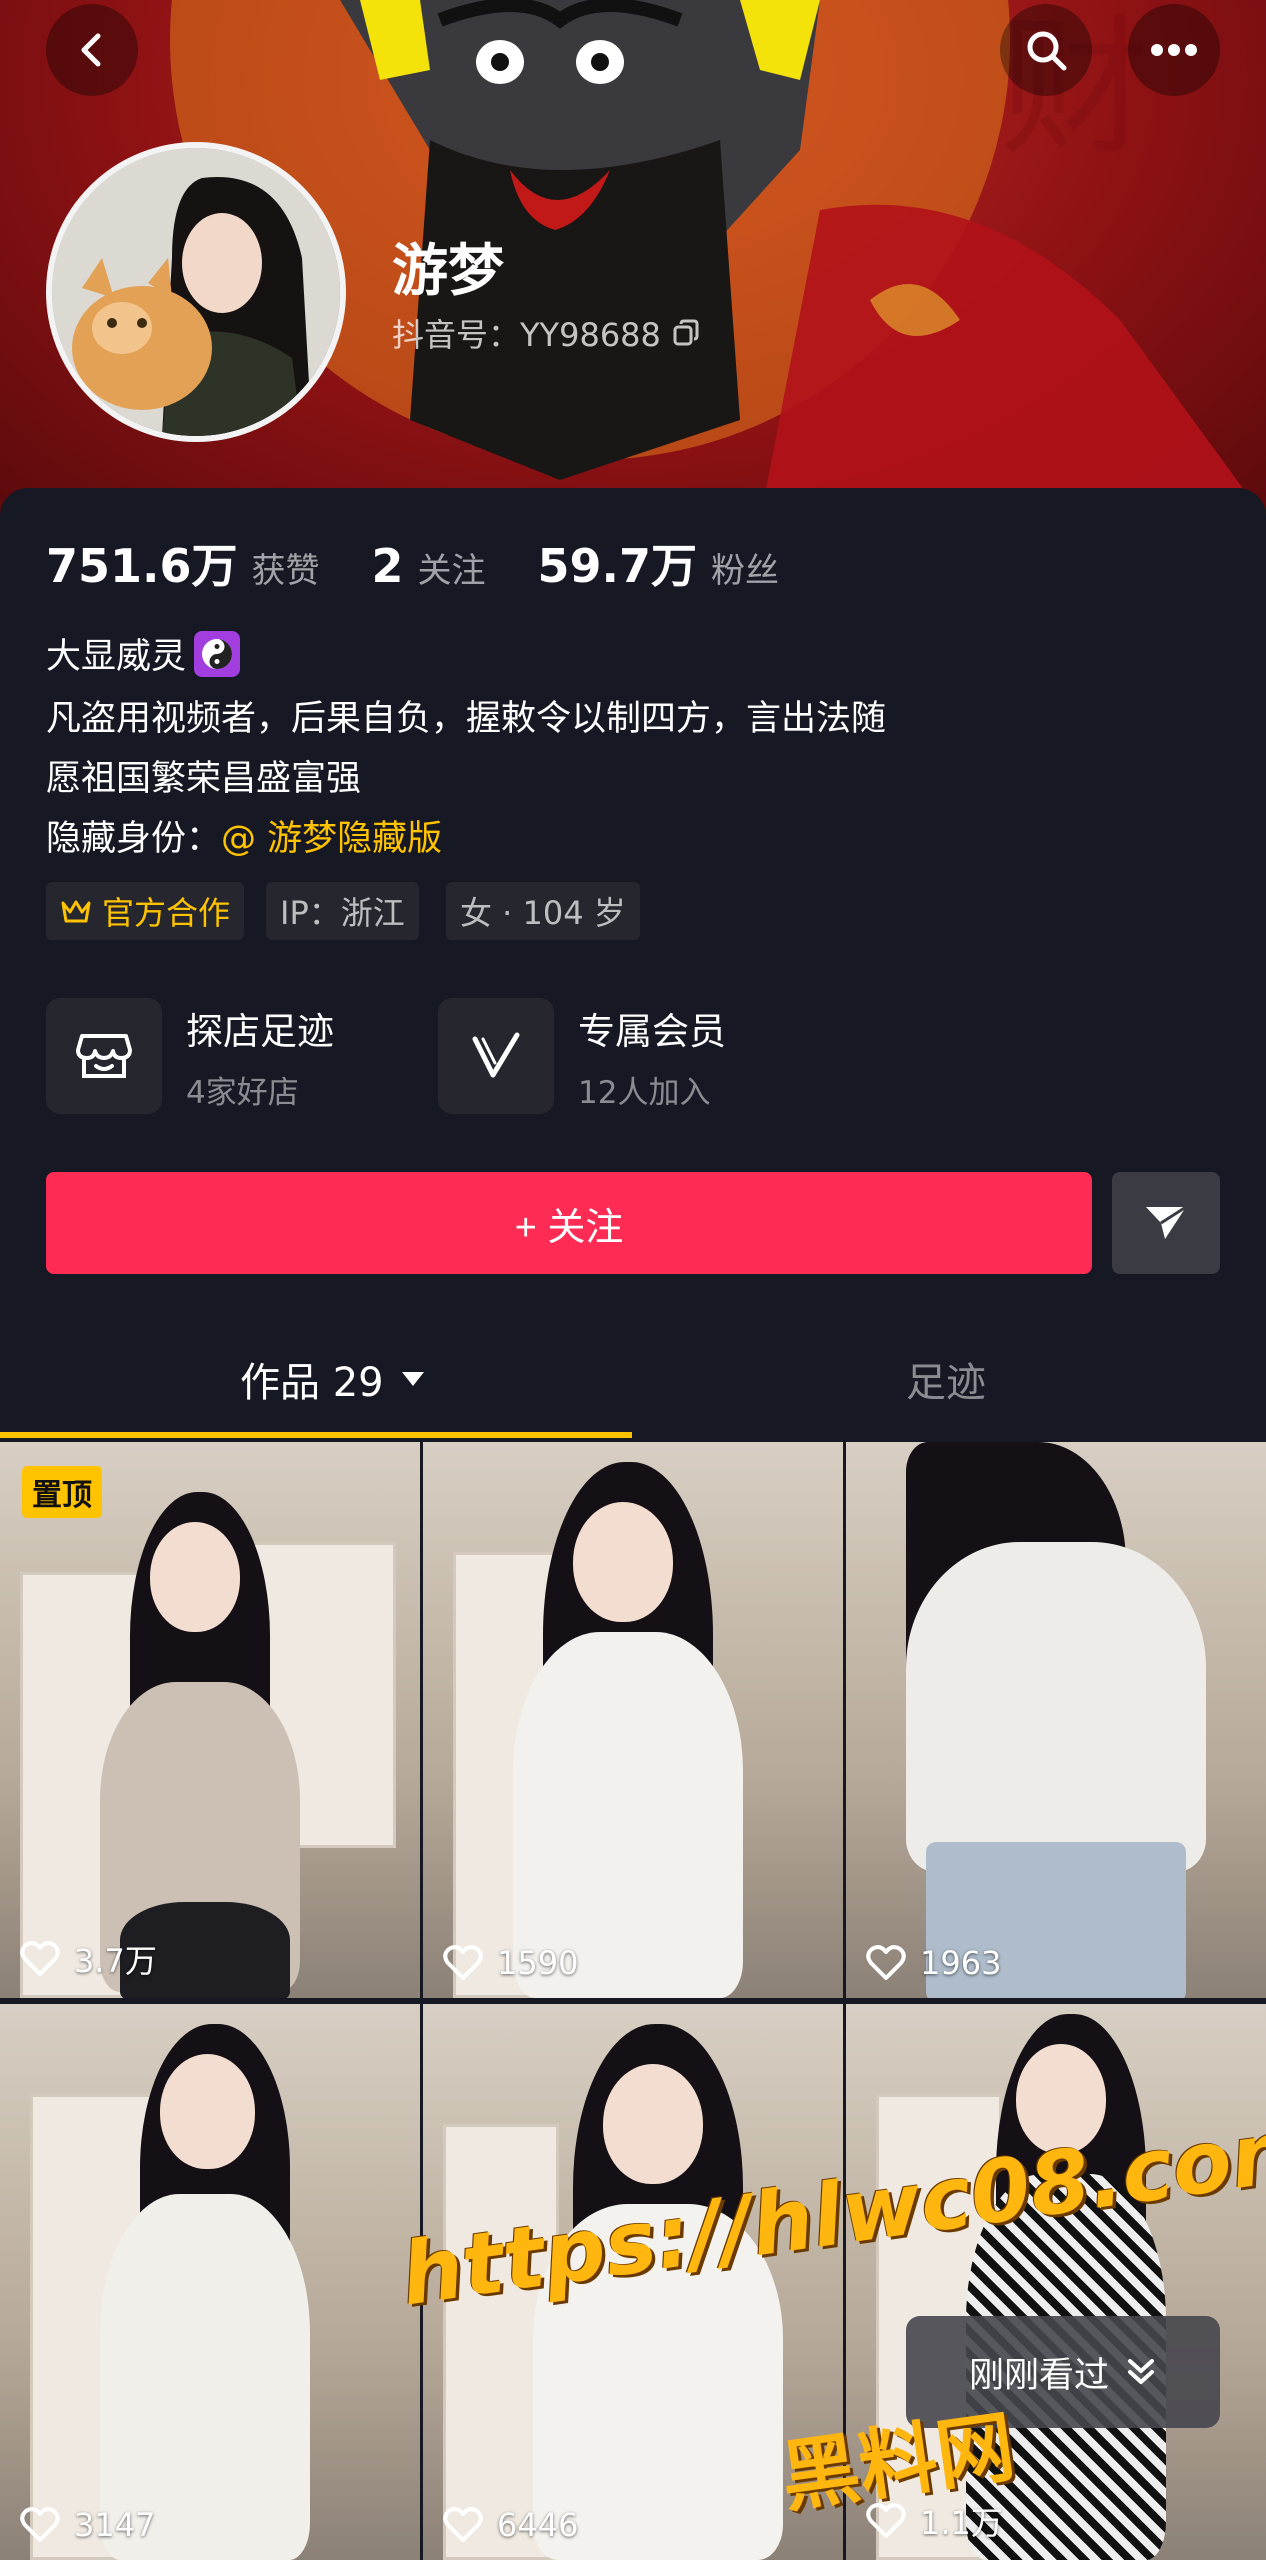 This screenshot has height=2560, width=1266. I want to click on like-count: 1963, so click(933, 1963).